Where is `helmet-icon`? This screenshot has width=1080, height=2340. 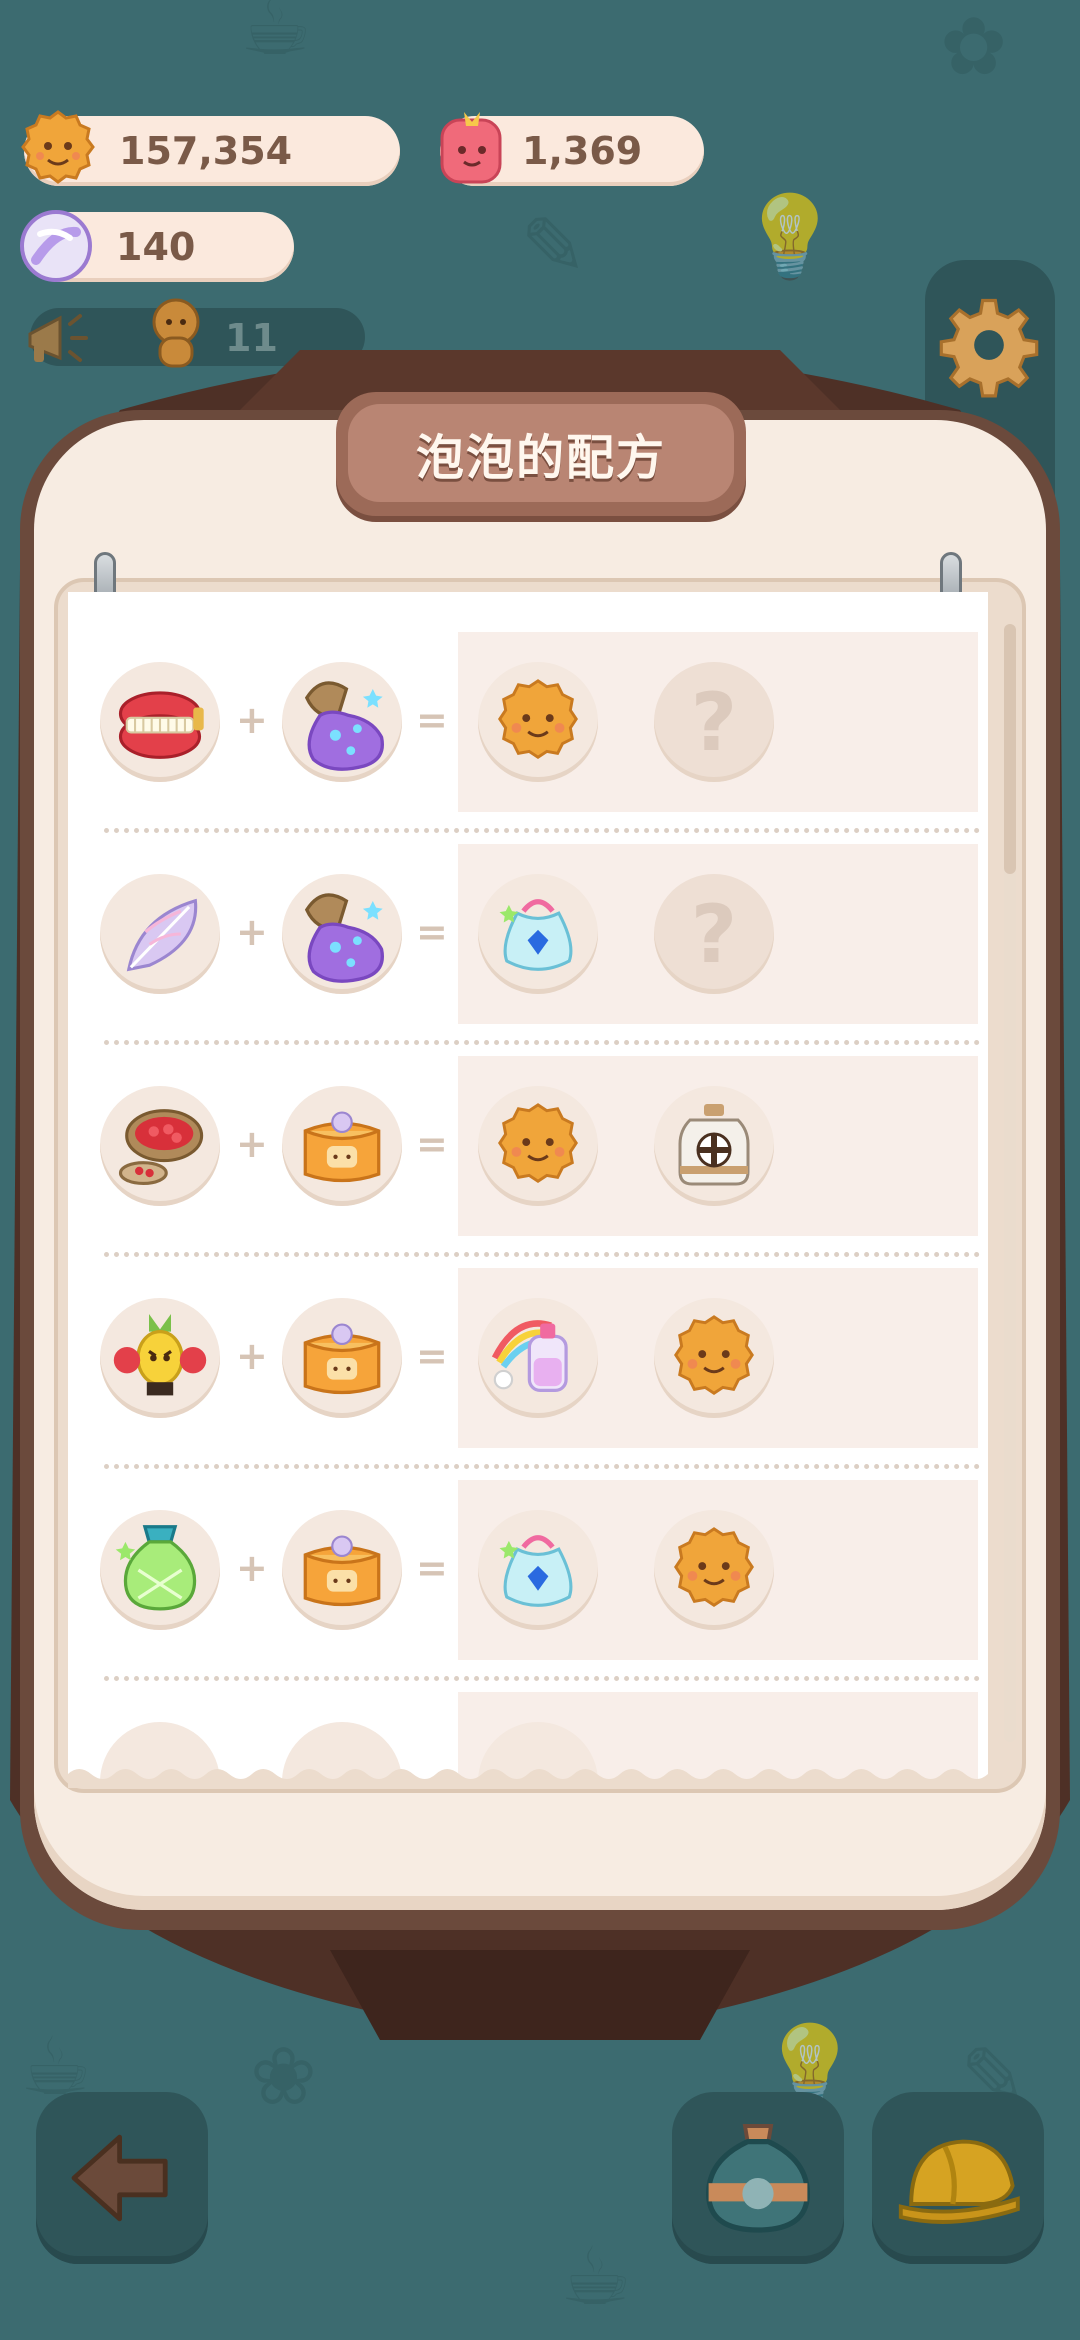
helmet-icon is located at coordinates (959, 2181).